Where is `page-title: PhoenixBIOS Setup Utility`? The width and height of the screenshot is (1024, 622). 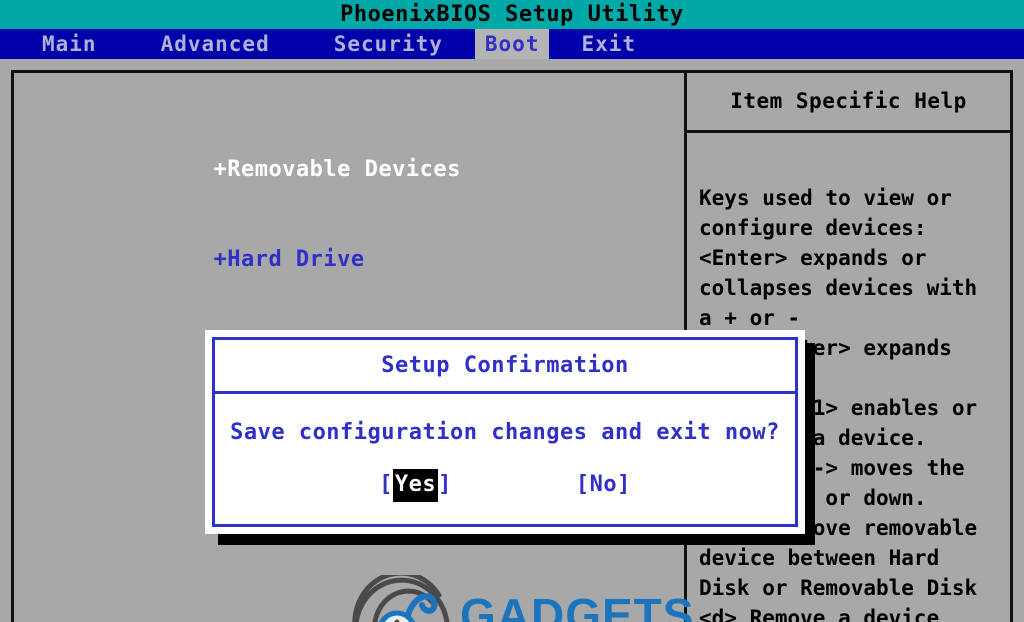 page-title: PhoenixBIOS Setup Utility is located at coordinates (512, 14).